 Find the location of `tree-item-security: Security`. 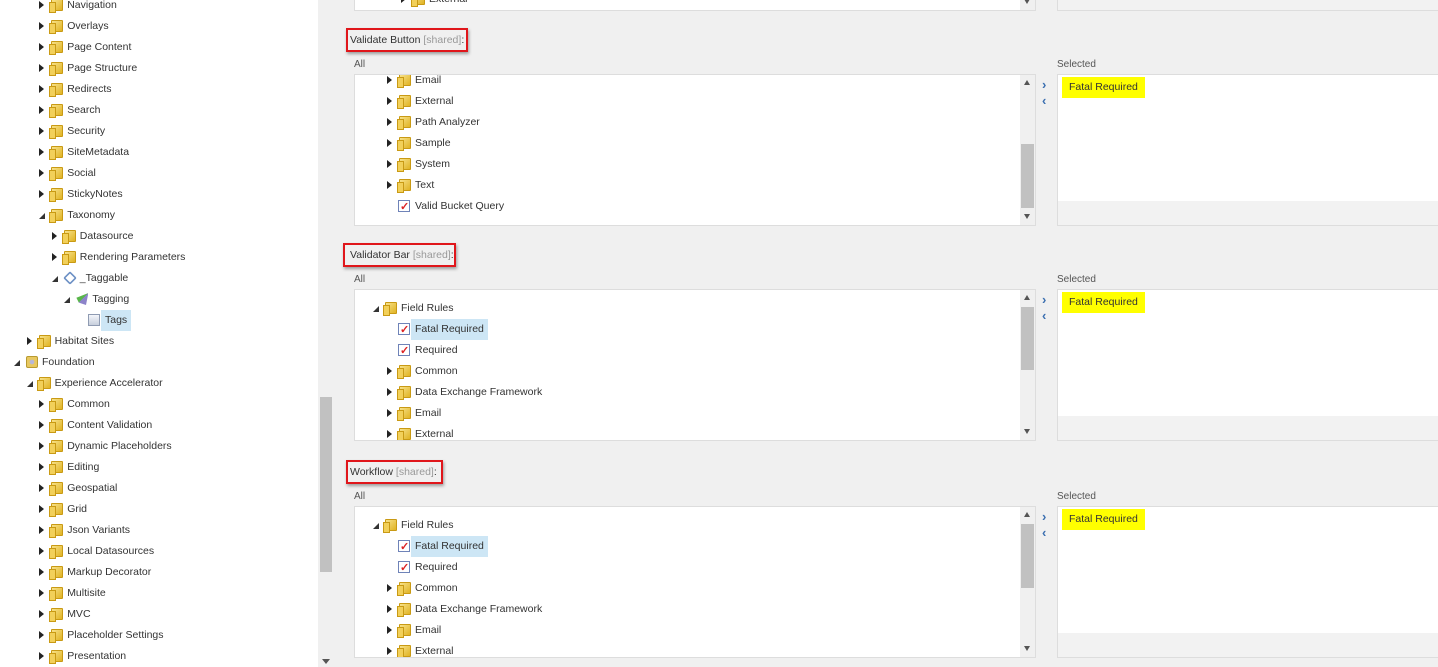

tree-item-security: Security is located at coordinates (159, 131).